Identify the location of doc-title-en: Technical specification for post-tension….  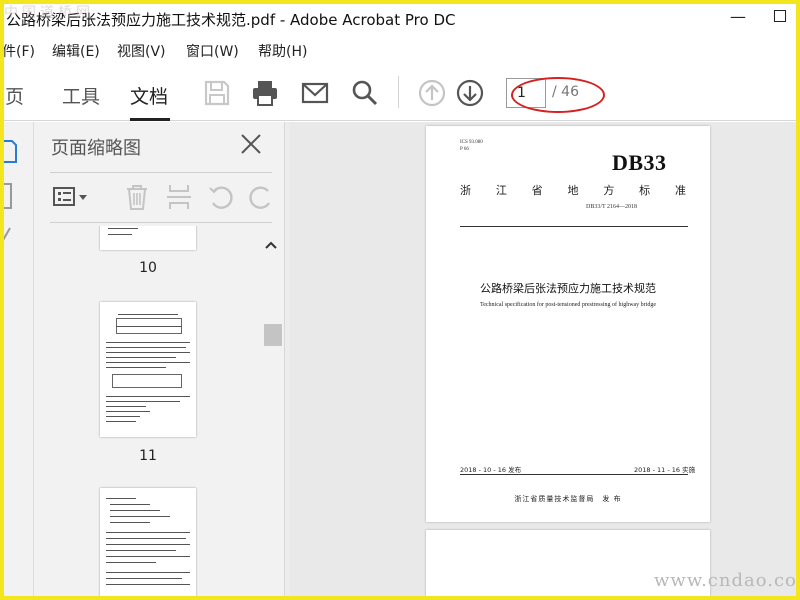
(568, 305).